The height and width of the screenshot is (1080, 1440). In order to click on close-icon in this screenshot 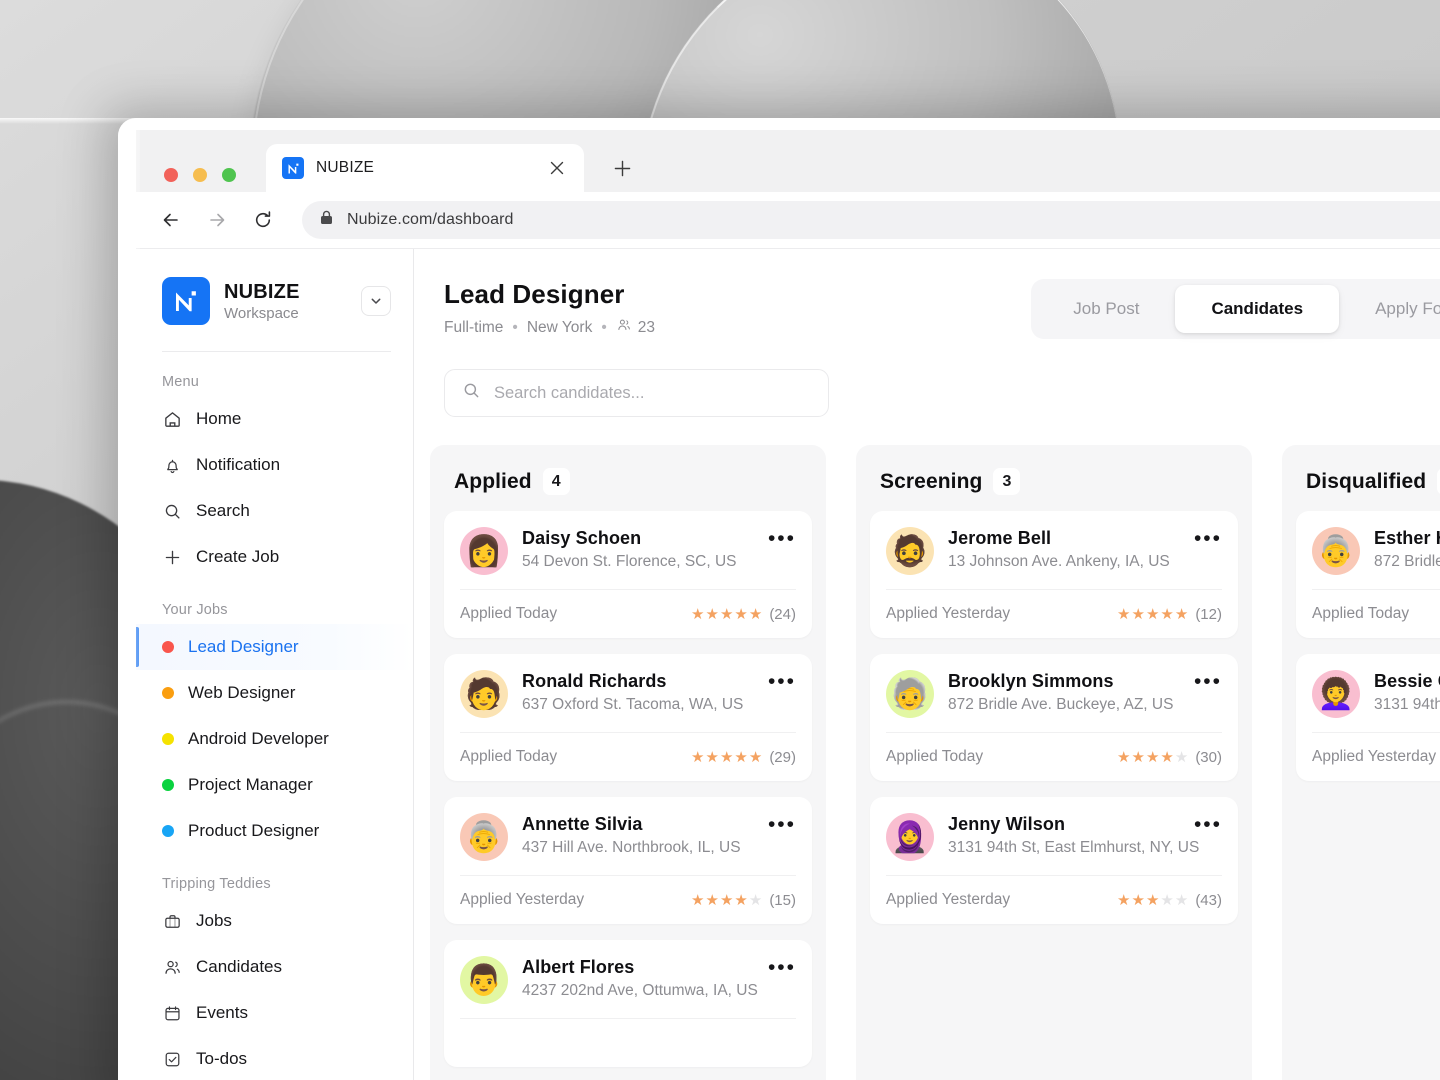, I will do `click(557, 168)`.